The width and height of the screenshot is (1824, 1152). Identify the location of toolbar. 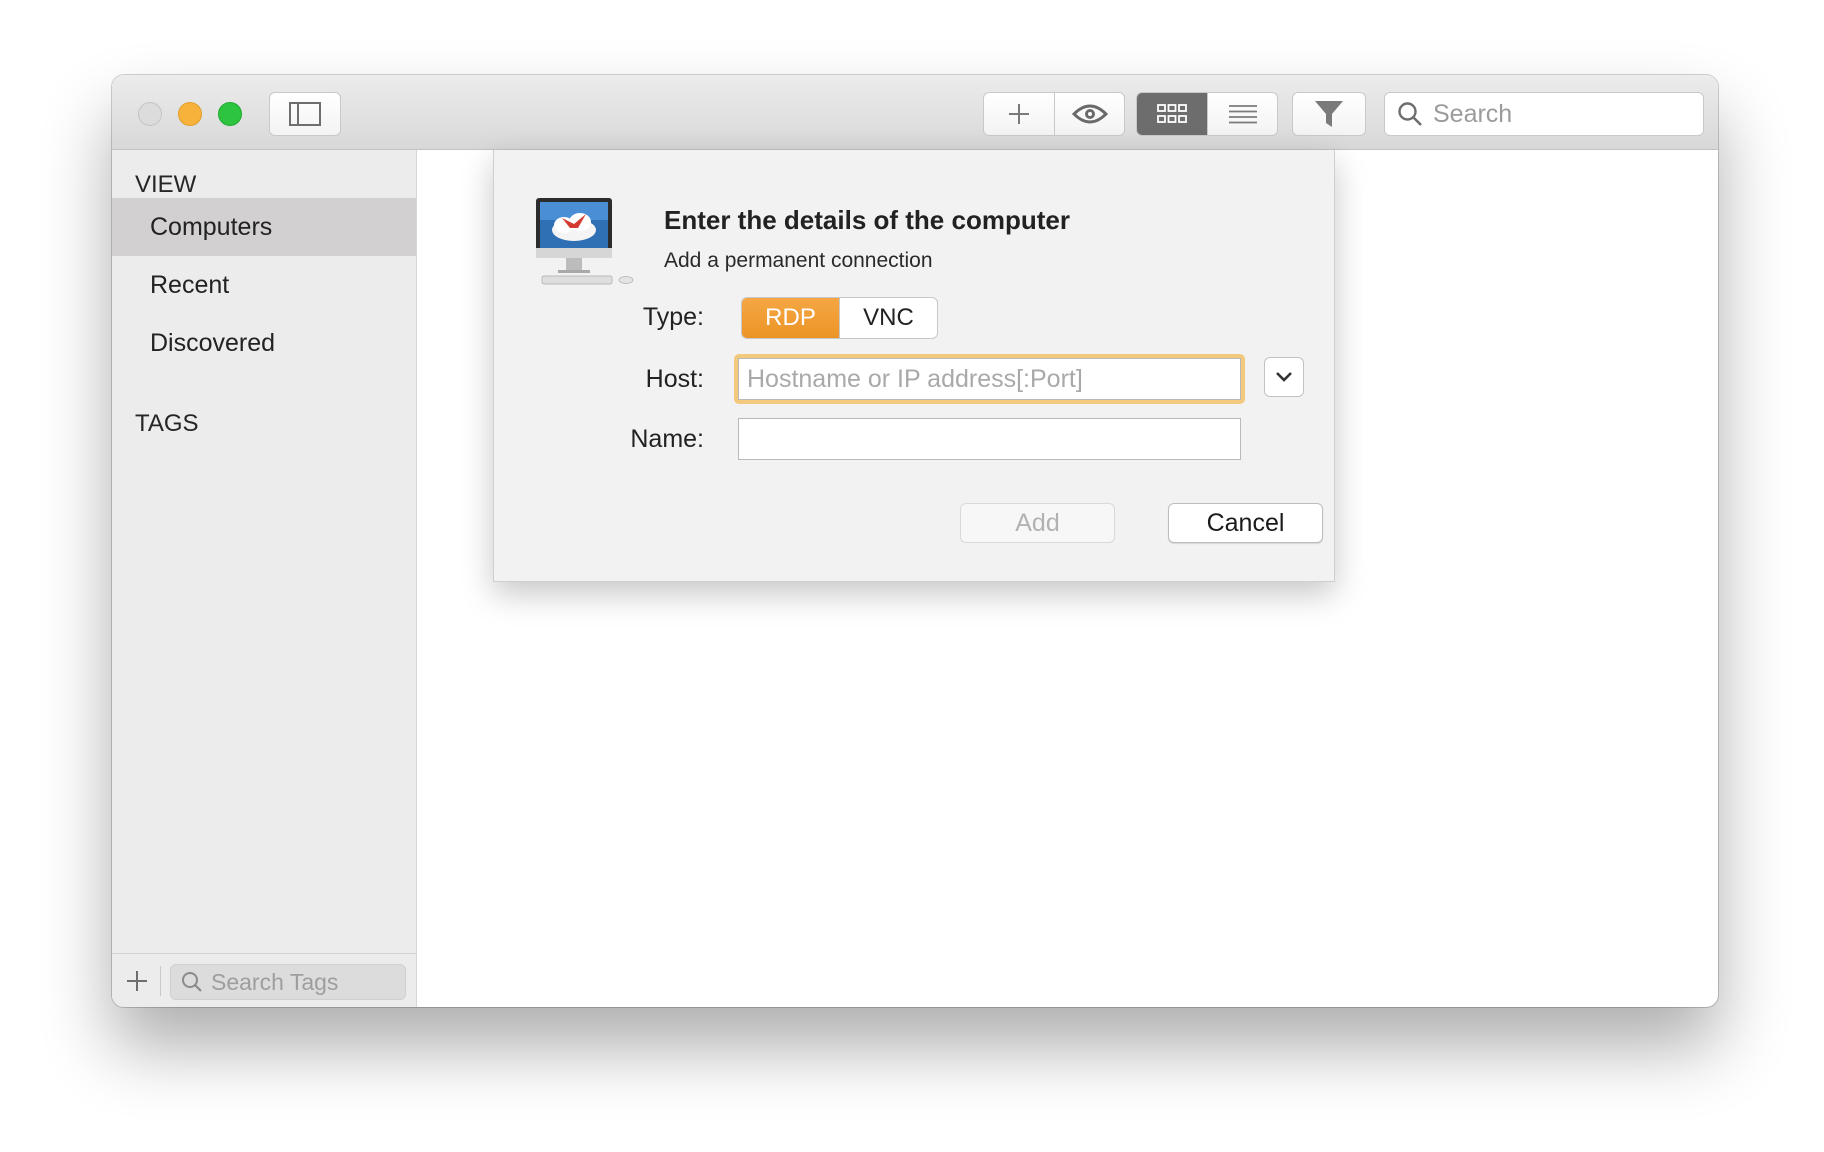
(915, 112).